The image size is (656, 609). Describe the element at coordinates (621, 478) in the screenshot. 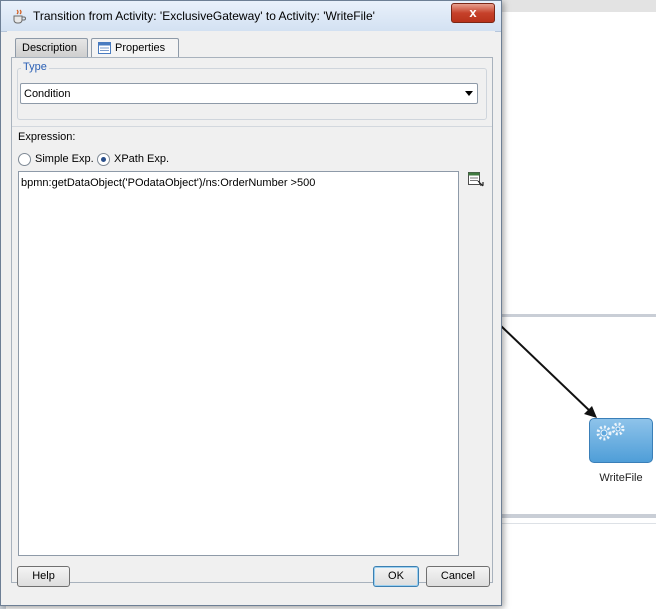

I see `task-label: WriteFile` at that location.